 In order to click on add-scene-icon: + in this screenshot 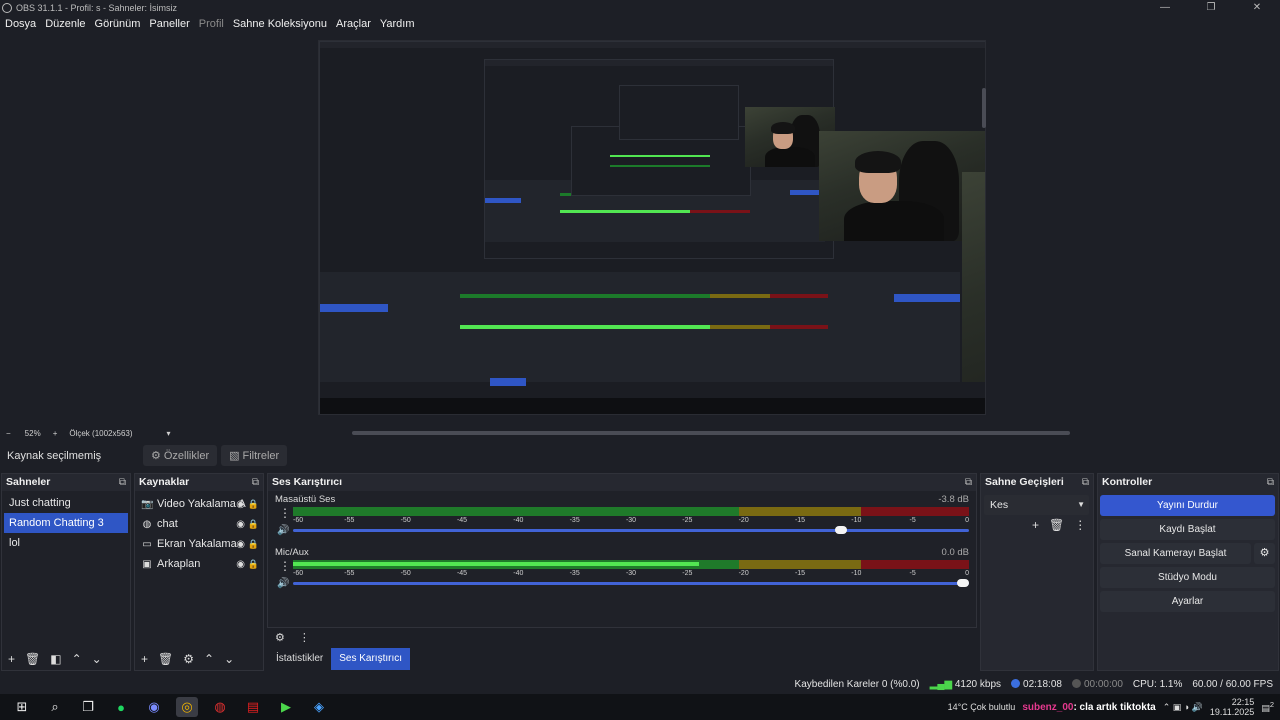, I will do `click(11, 659)`.